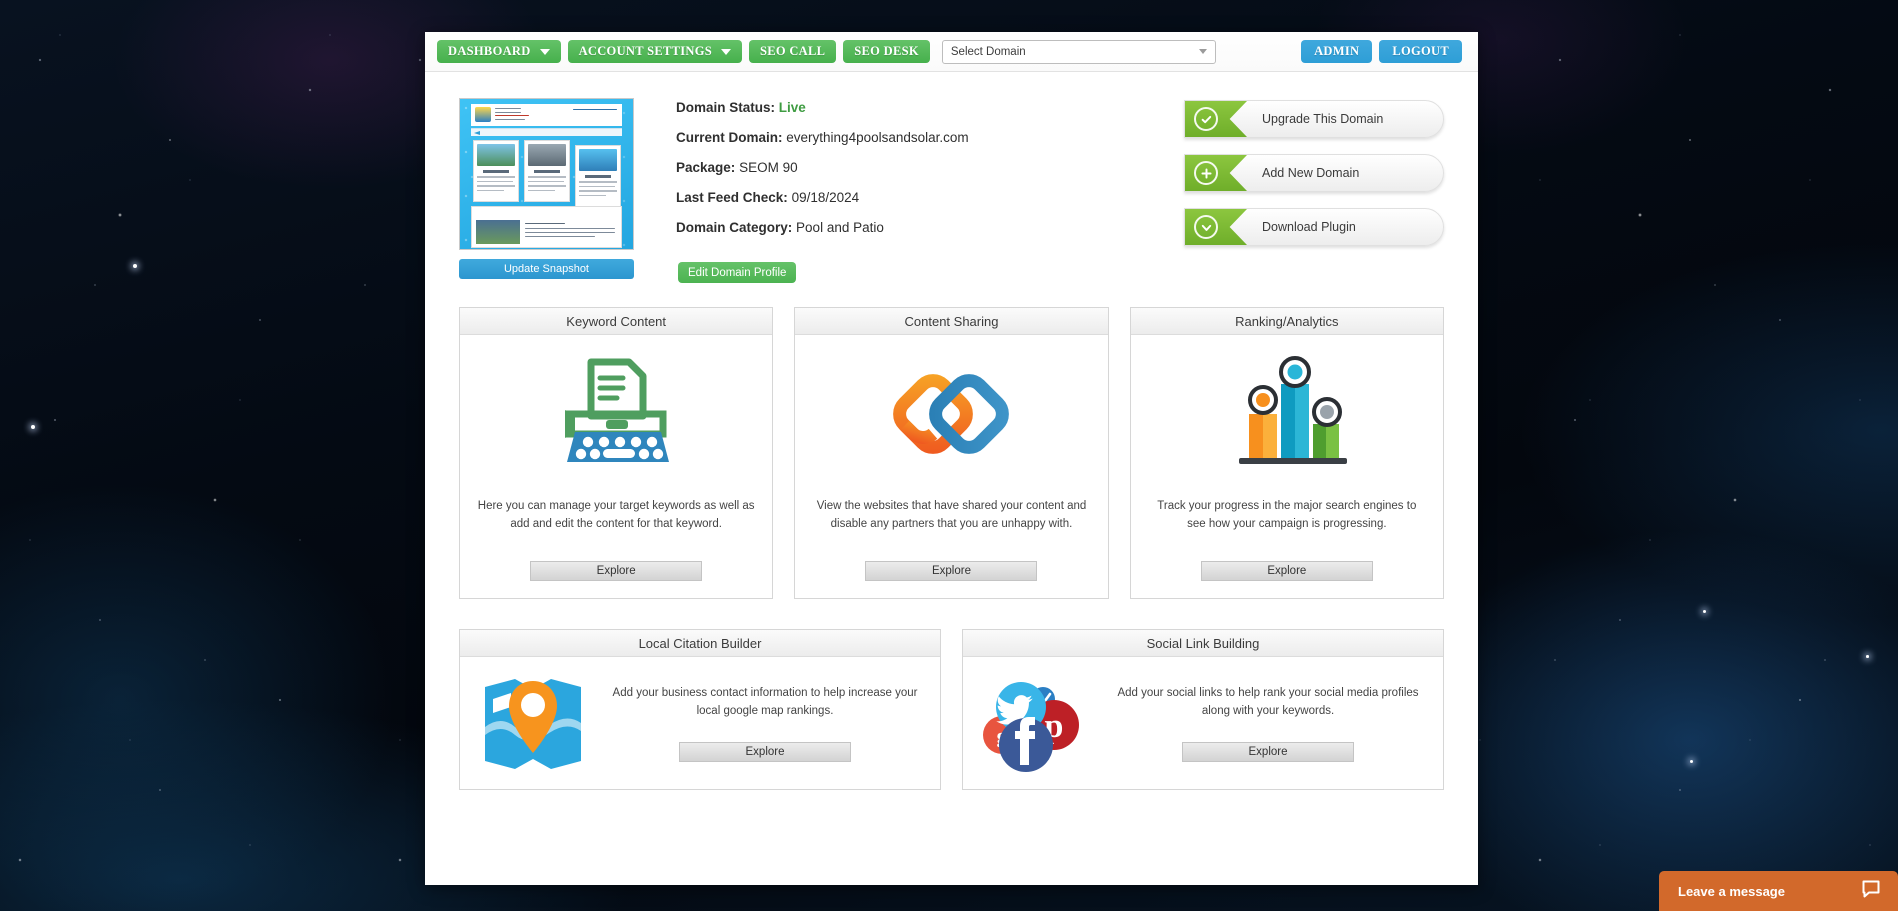 Image resolution: width=1898 pixels, height=911 pixels. I want to click on nav-button-label: SEO DESK, so click(886, 51).